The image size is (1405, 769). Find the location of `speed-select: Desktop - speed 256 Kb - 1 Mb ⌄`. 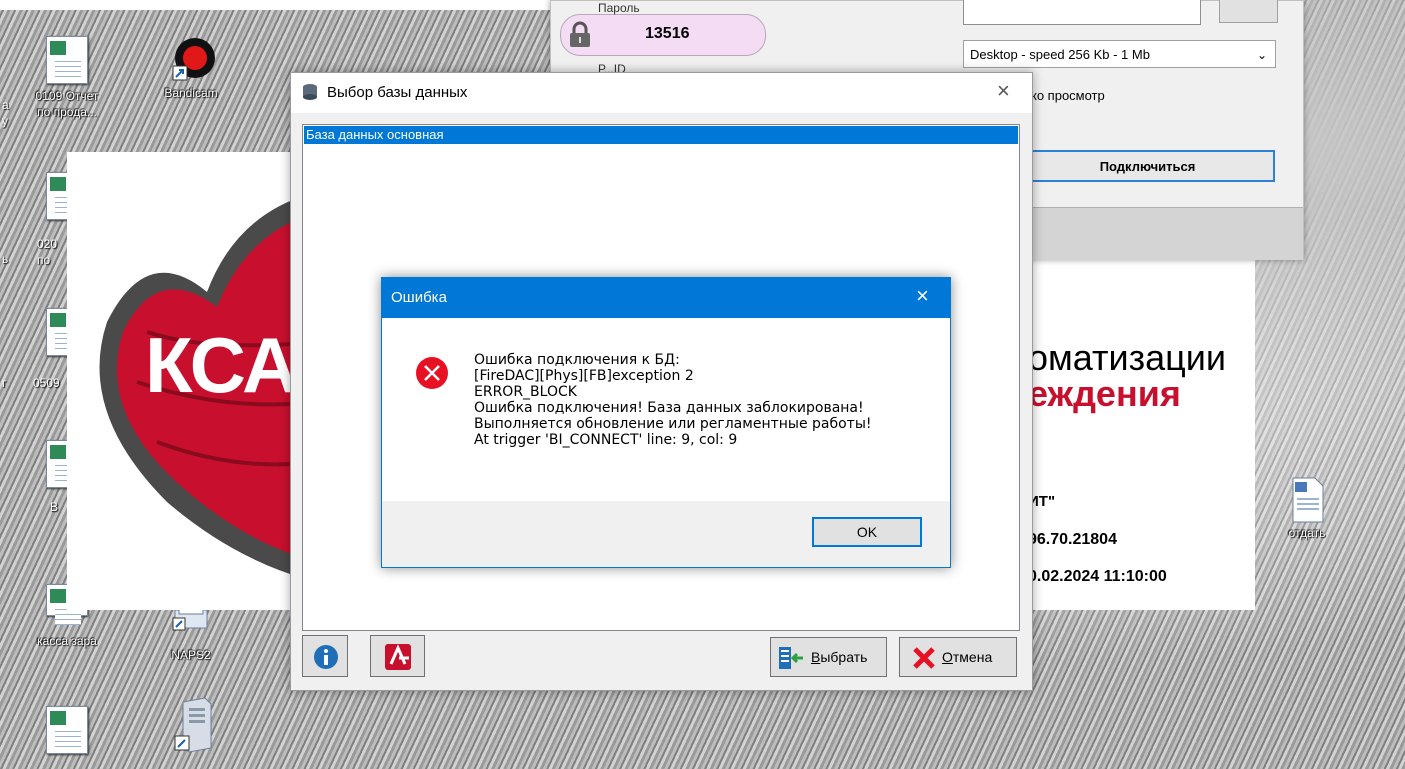

speed-select: Desktop - speed 256 Kb - 1 Mb ⌄ is located at coordinates (1119, 54).